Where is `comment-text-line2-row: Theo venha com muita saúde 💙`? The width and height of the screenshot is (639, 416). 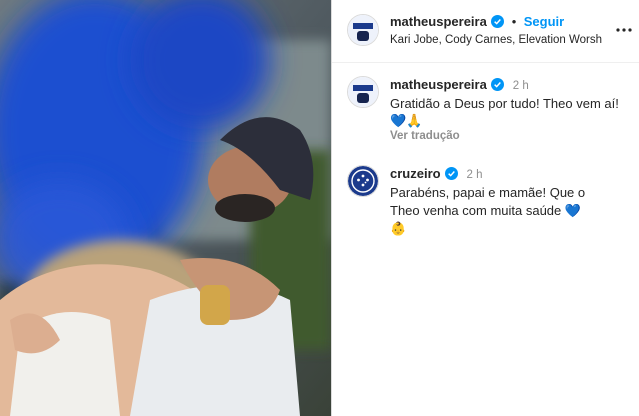 comment-text-line2-row: Theo venha com muita saúde 💙 is located at coordinates (510, 210).